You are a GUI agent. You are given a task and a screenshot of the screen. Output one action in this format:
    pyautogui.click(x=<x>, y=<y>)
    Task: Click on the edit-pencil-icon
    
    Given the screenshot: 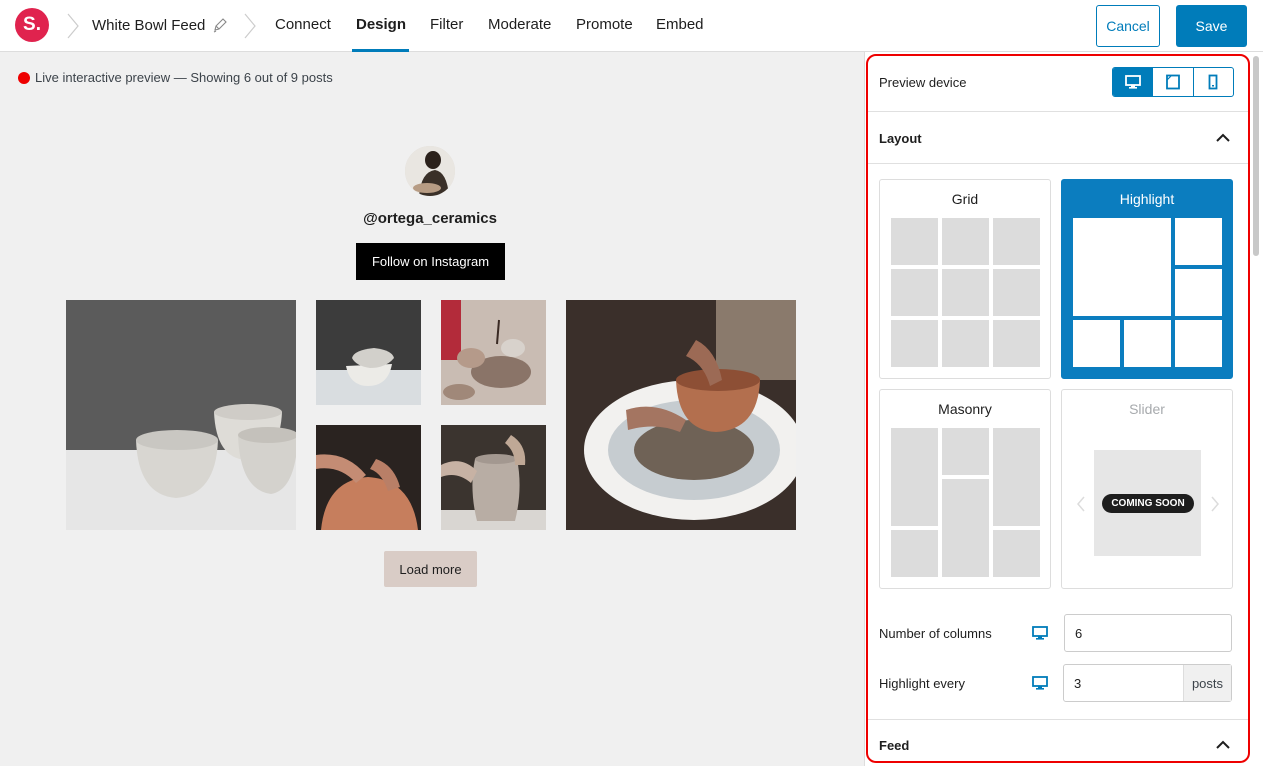 What is the action you would take?
    pyautogui.click(x=220, y=25)
    